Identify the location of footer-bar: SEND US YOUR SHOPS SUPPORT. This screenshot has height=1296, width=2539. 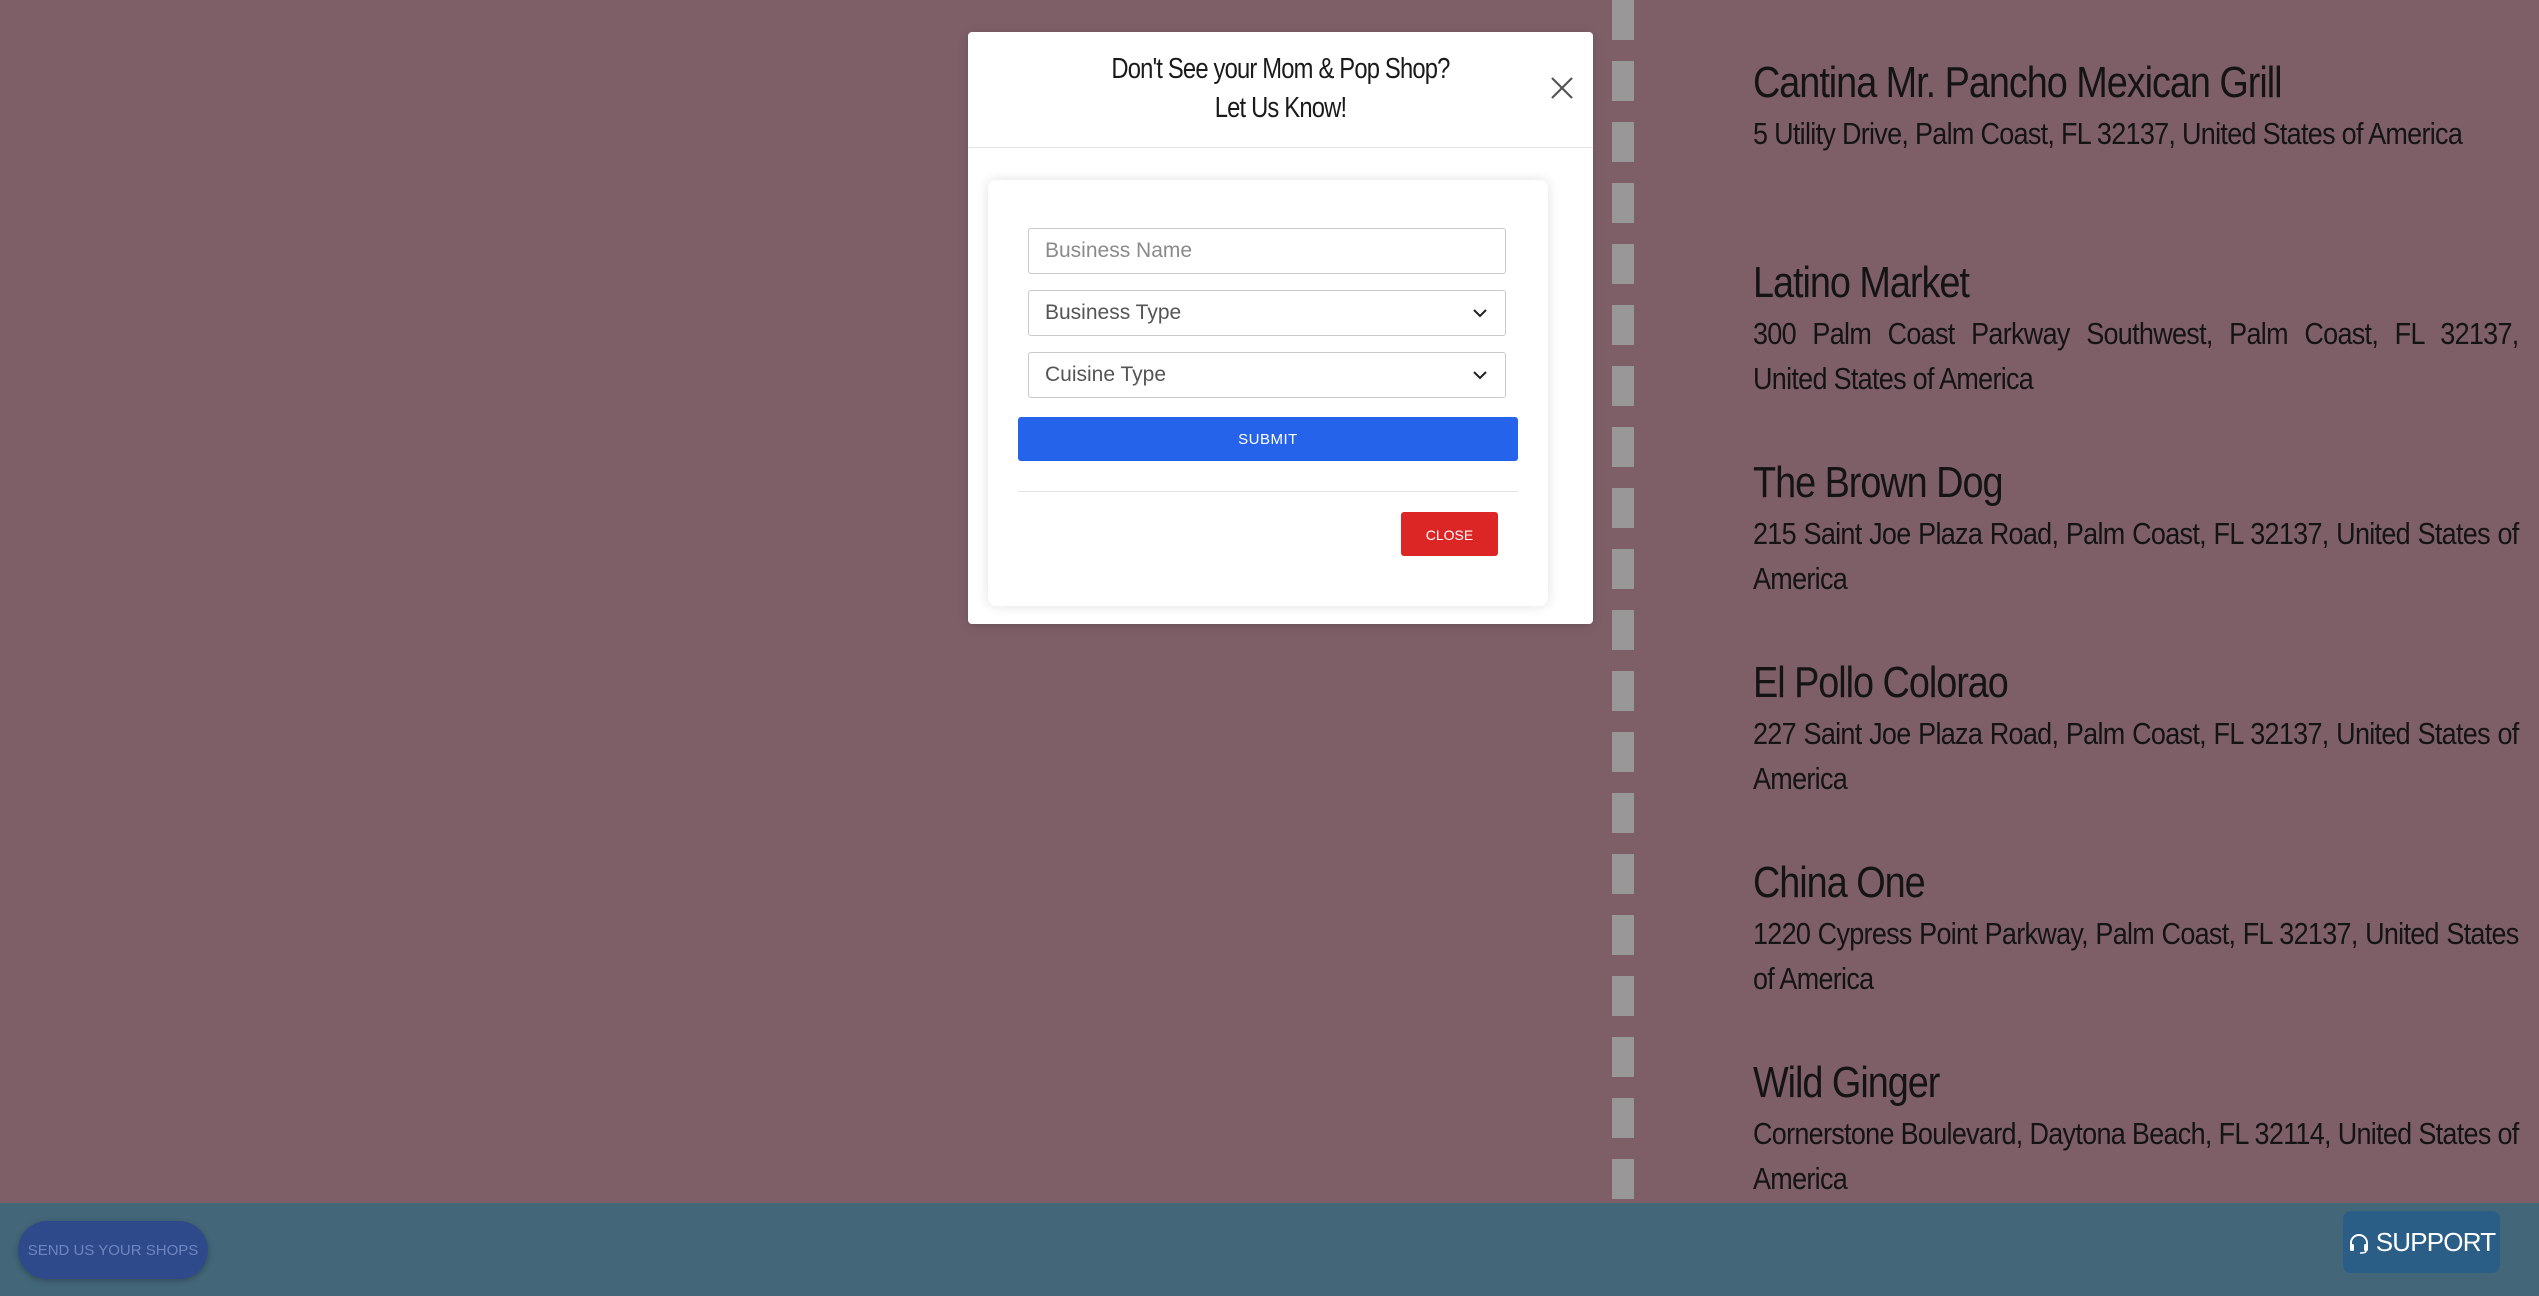
(1269, 1249).